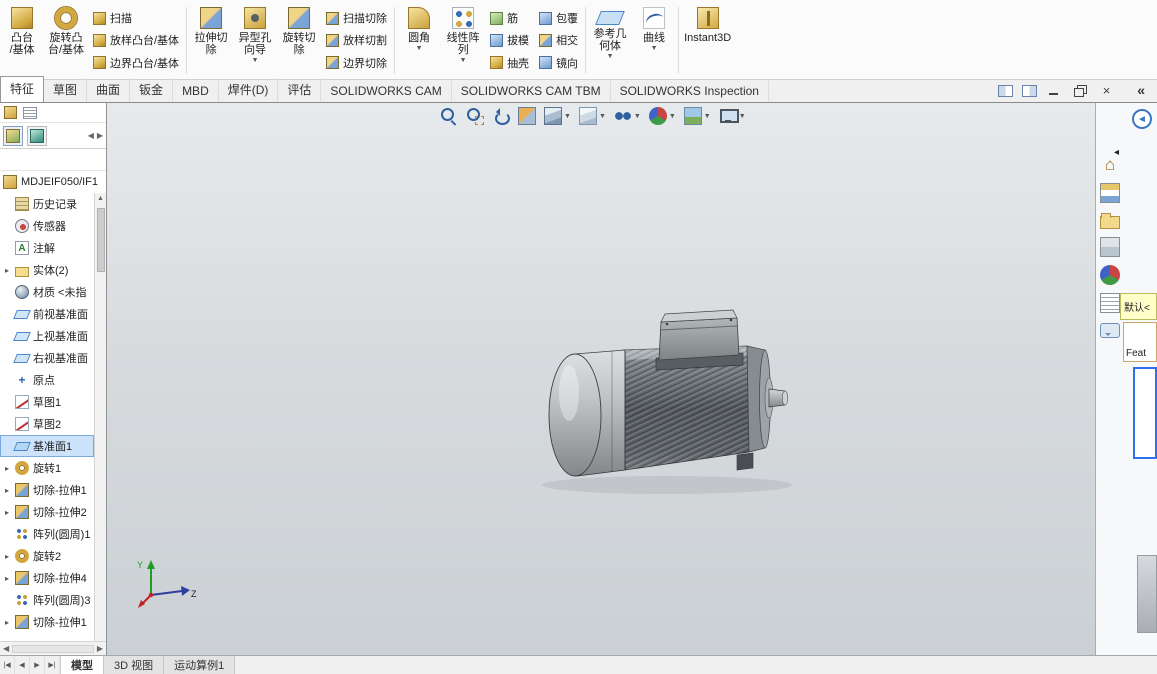  Describe the element at coordinates (100, 417) in the screenshot. I see `tree-scrollbar: ▲` at that location.